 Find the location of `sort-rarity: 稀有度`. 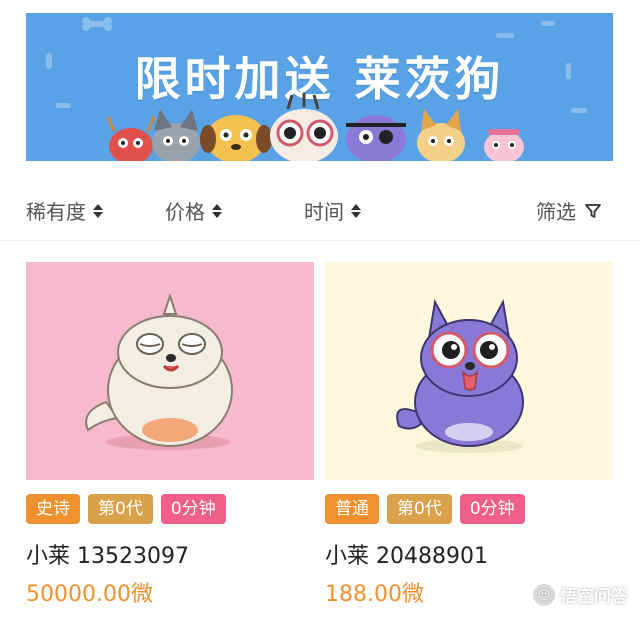

sort-rarity: 稀有度 is located at coordinates (65, 210).